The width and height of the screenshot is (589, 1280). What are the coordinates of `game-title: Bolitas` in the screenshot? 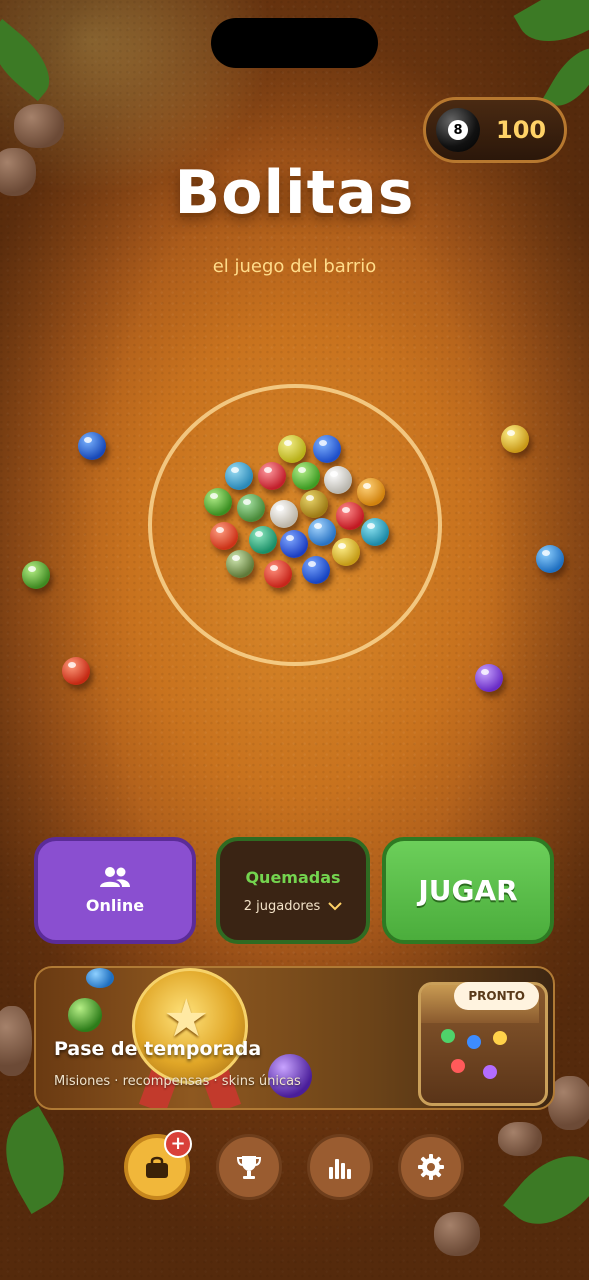 It's located at (294, 193).